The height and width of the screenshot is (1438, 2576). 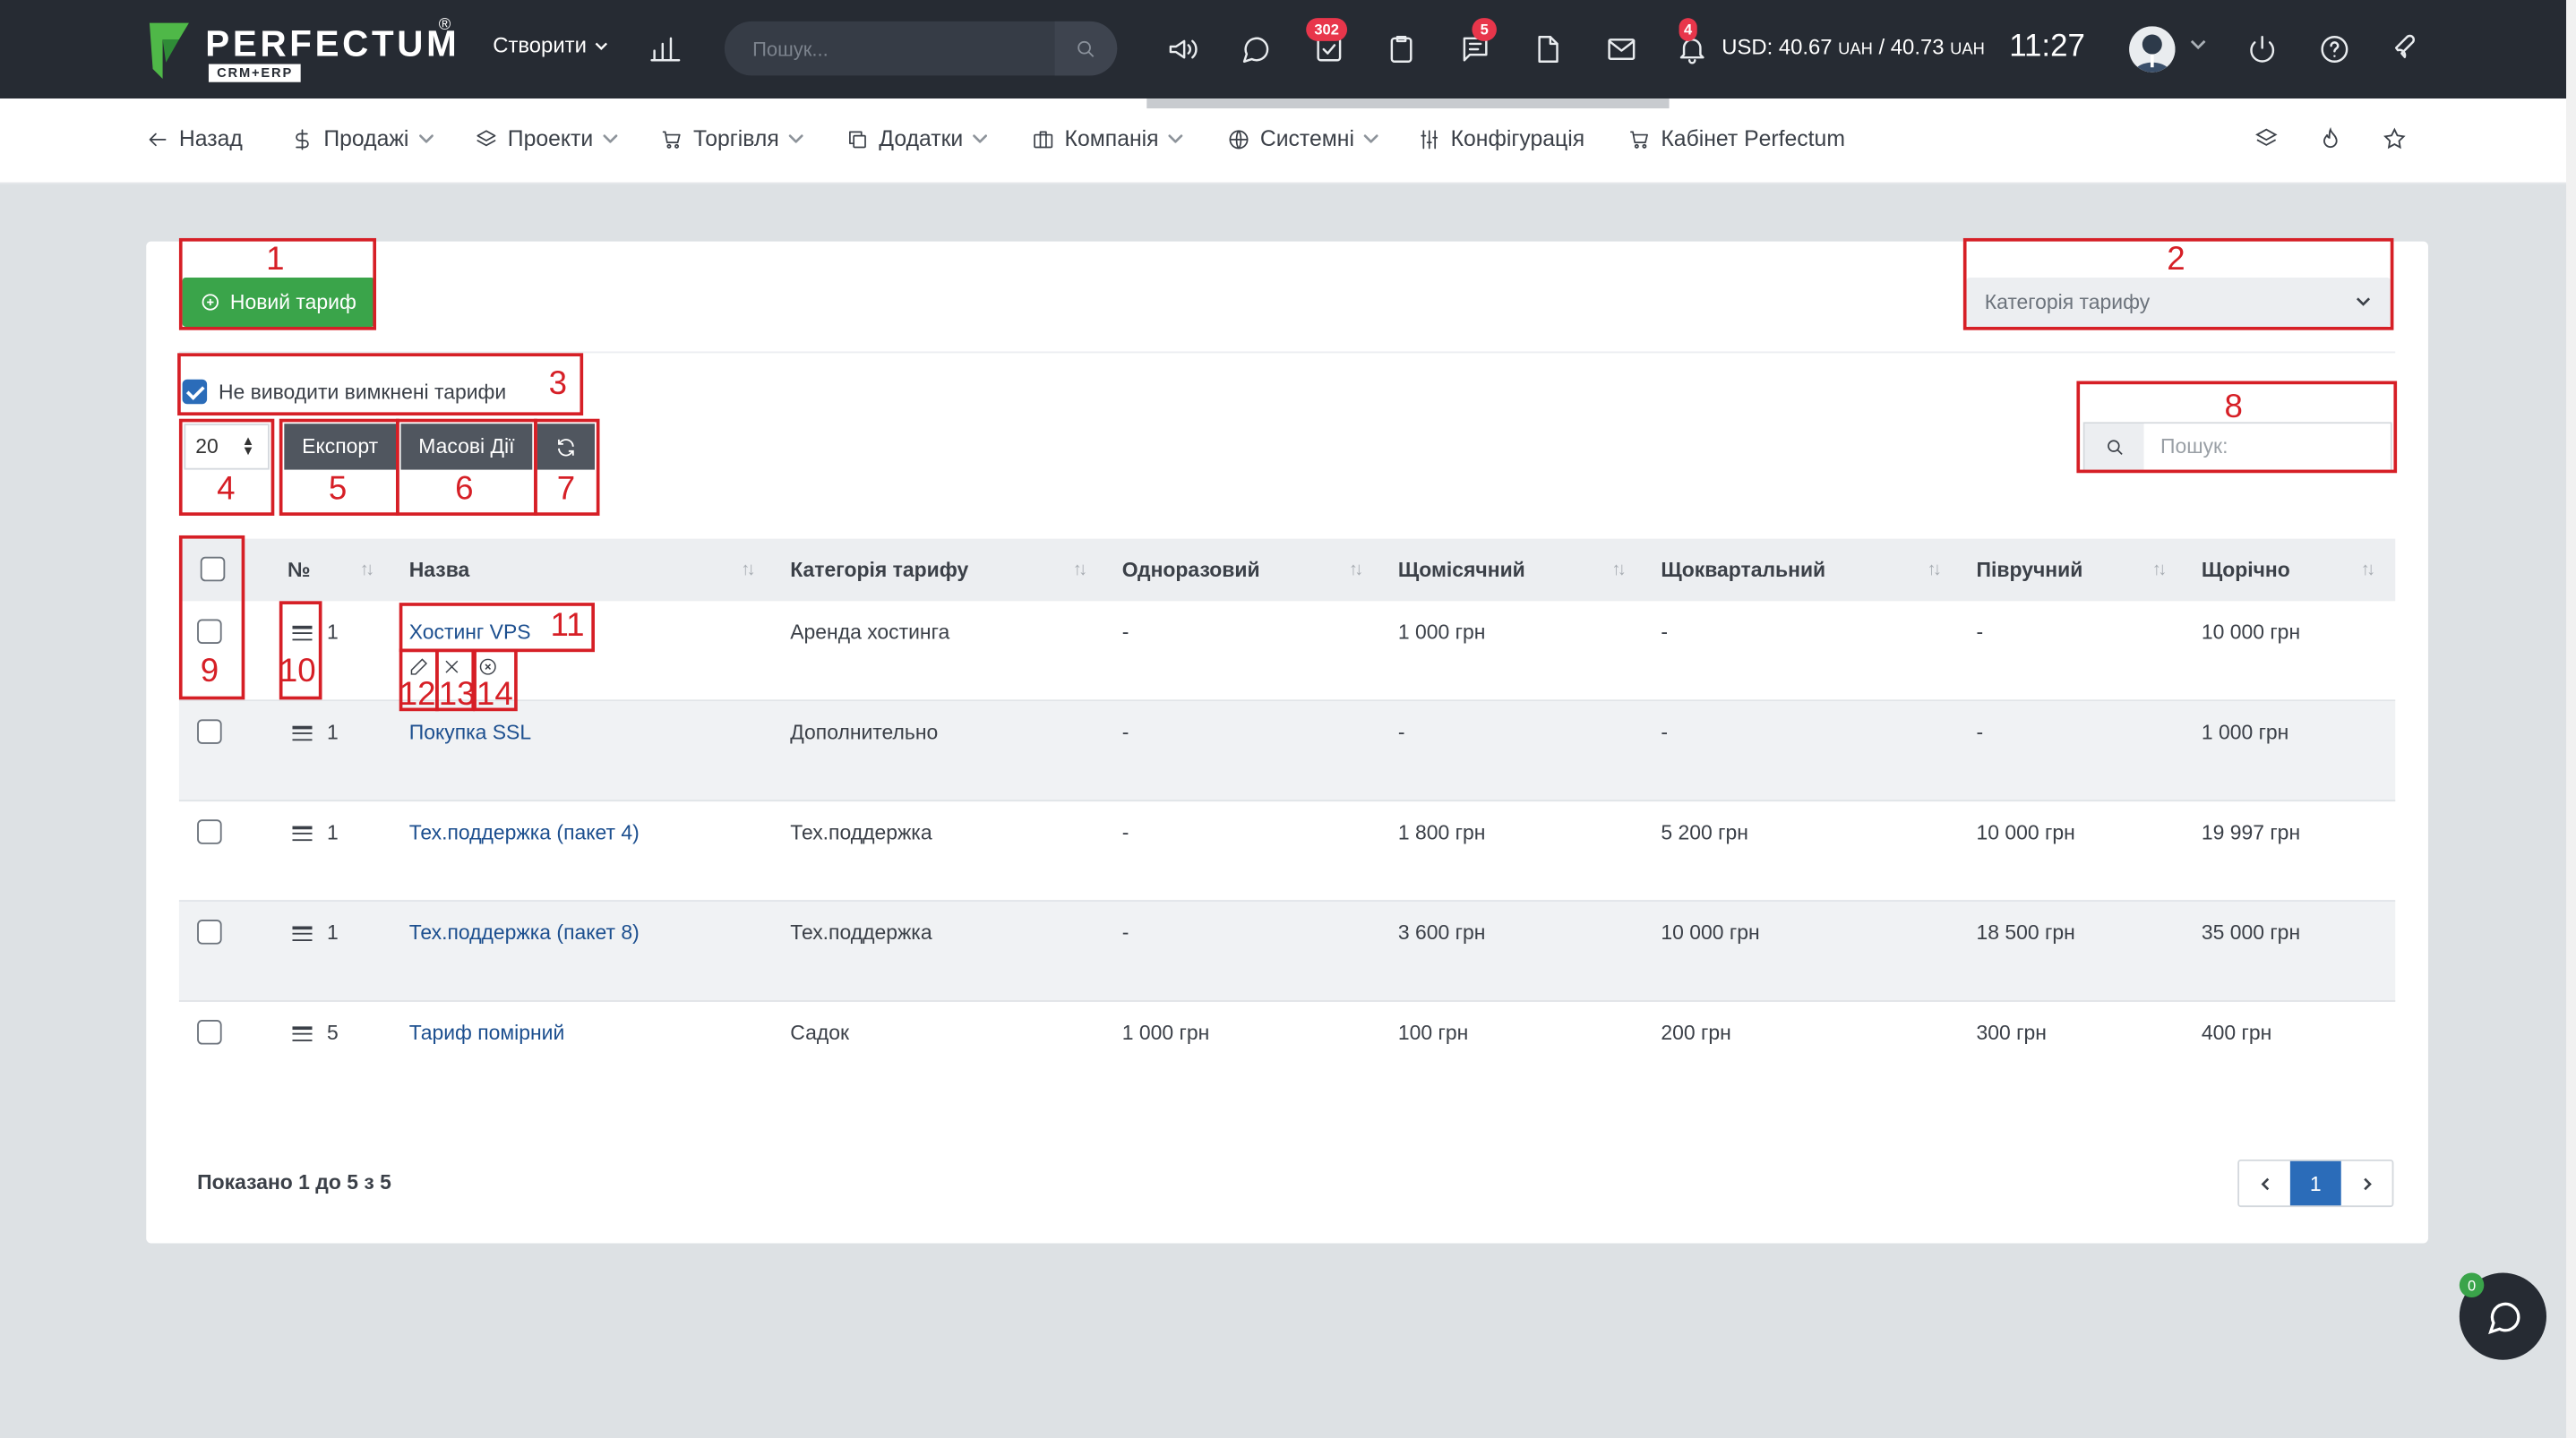 I want to click on annotation-number: 8, so click(x=2233, y=407).